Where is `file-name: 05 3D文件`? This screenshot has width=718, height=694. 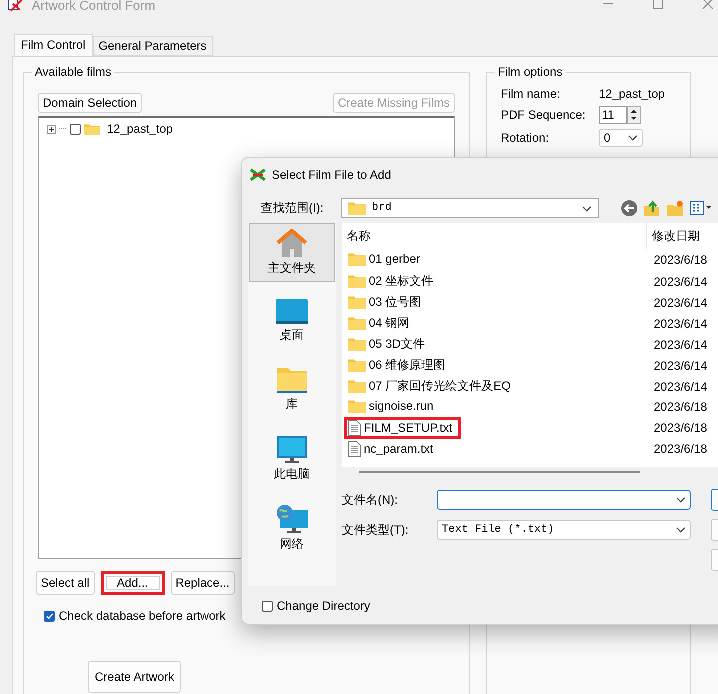
file-name: 05 3D文件 is located at coordinates (389, 344).